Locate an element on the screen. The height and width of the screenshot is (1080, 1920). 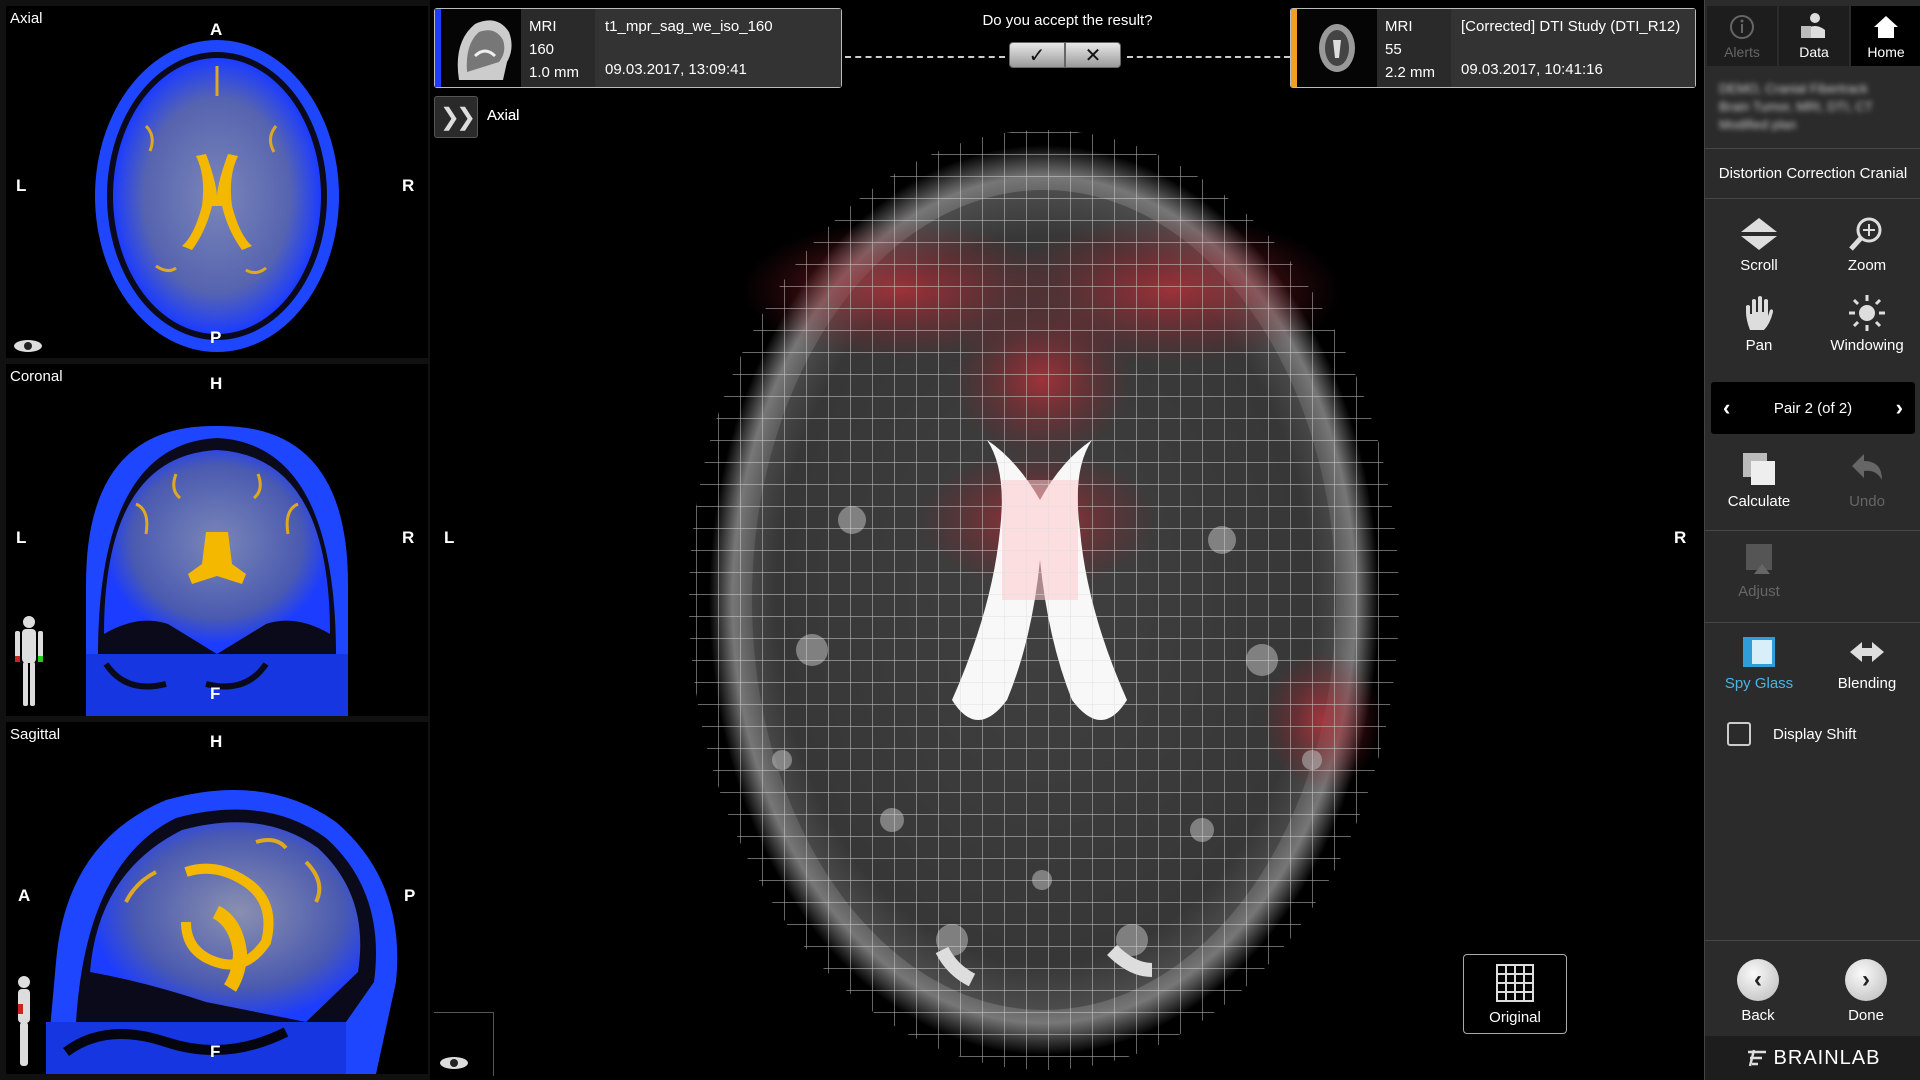
calculate-icon is located at coordinates (1759, 469).